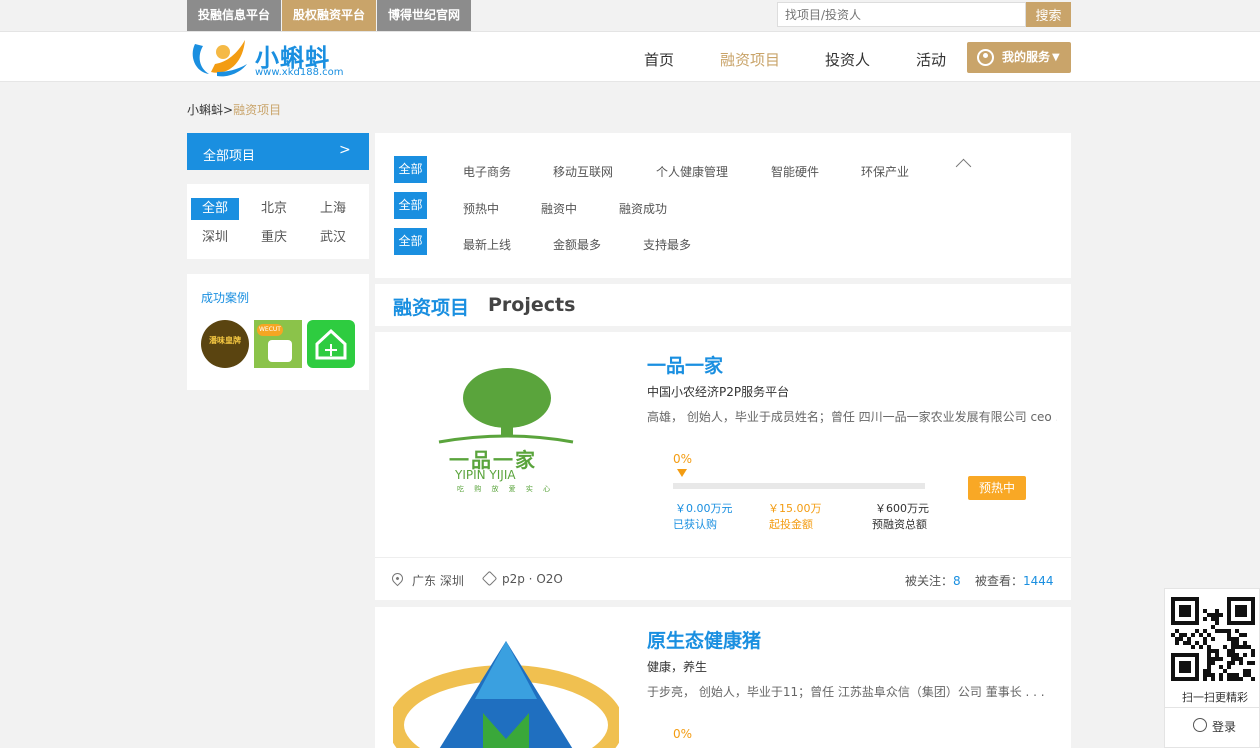  I want to click on section-title-cn: 融资项目, so click(431, 308).